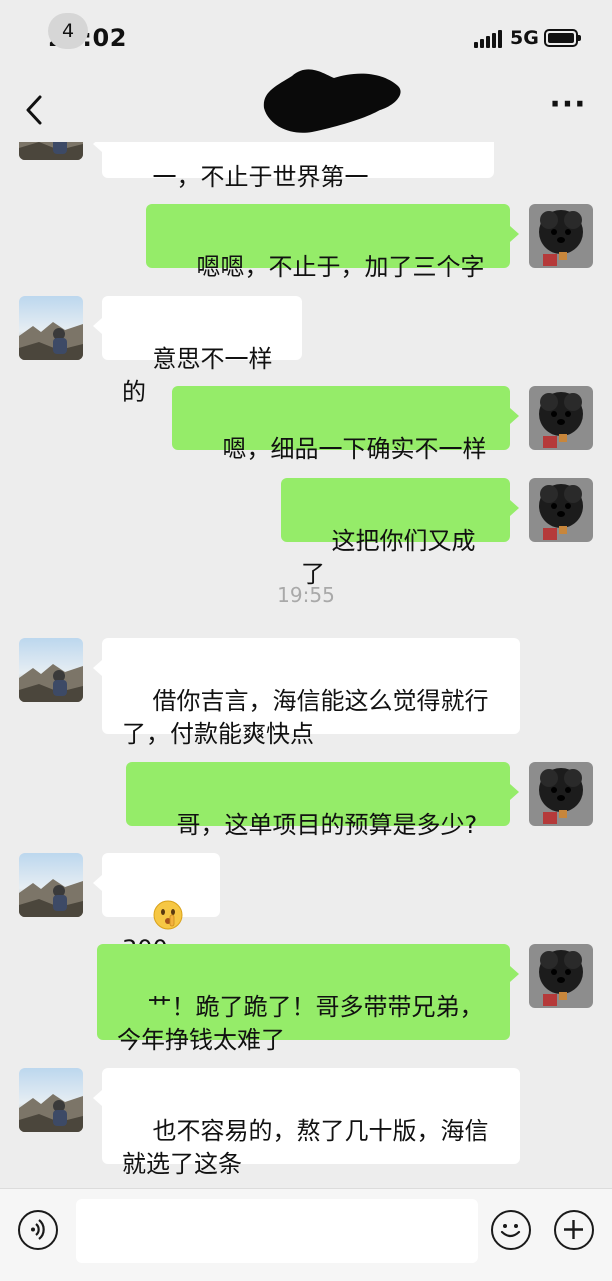 The width and height of the screenshot is (612, 1281). What do you see at coordinates (354, 449) in the screenshot?
I see `message-text: 嗯，细品一下确实不一样` at bounding box center [354, 449].